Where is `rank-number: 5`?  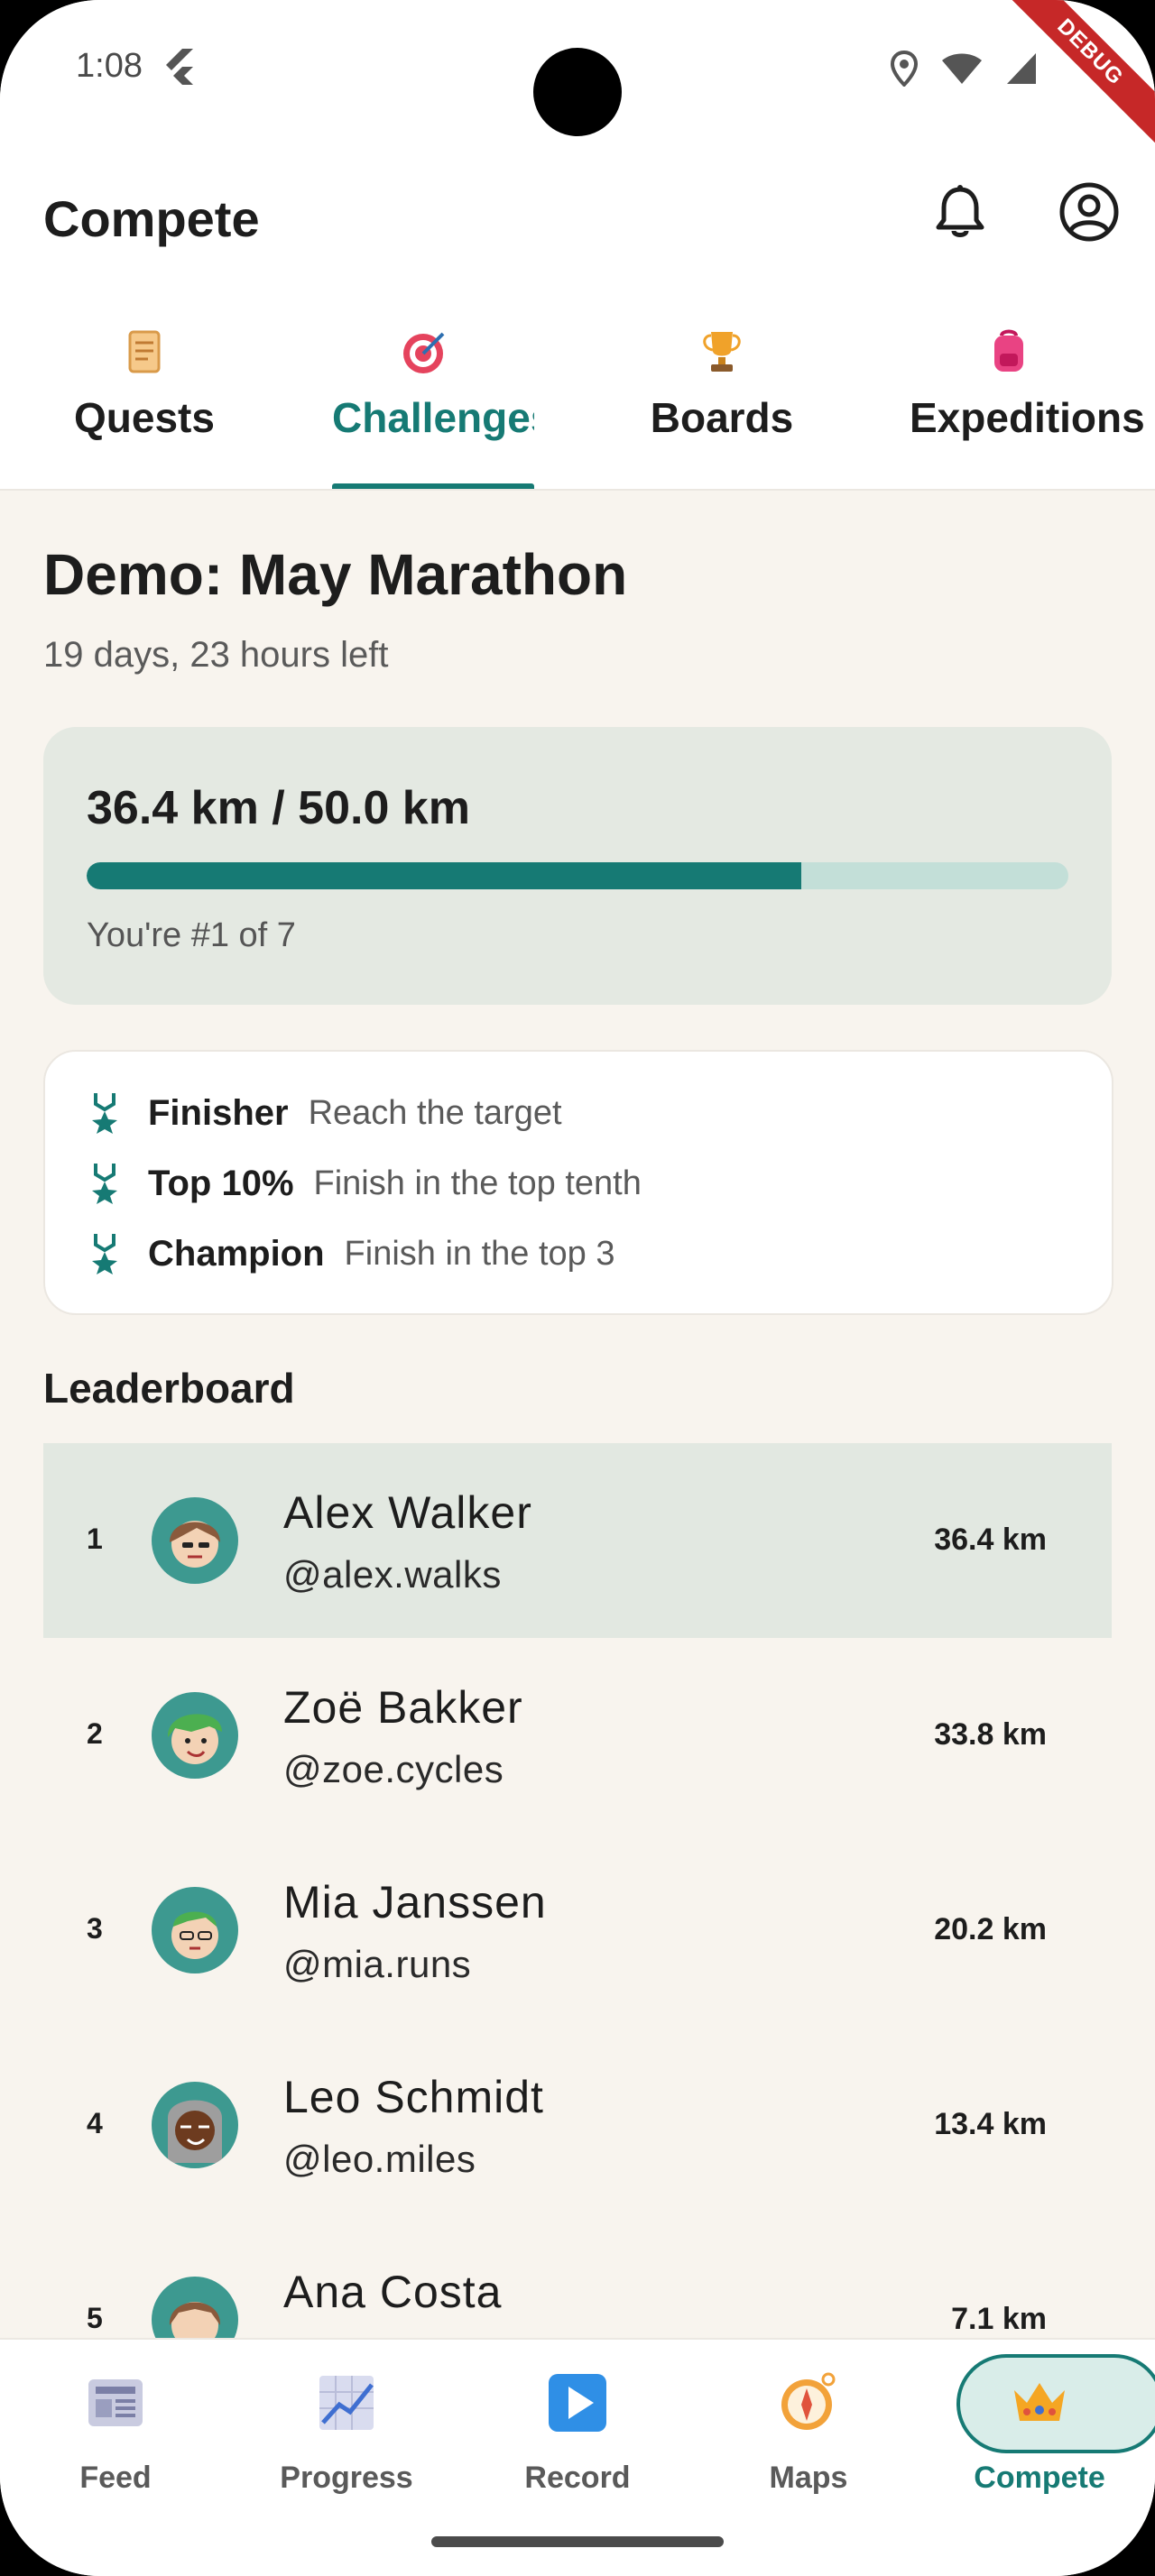
rank-number: 5 is located at coordinates (95, 2318).